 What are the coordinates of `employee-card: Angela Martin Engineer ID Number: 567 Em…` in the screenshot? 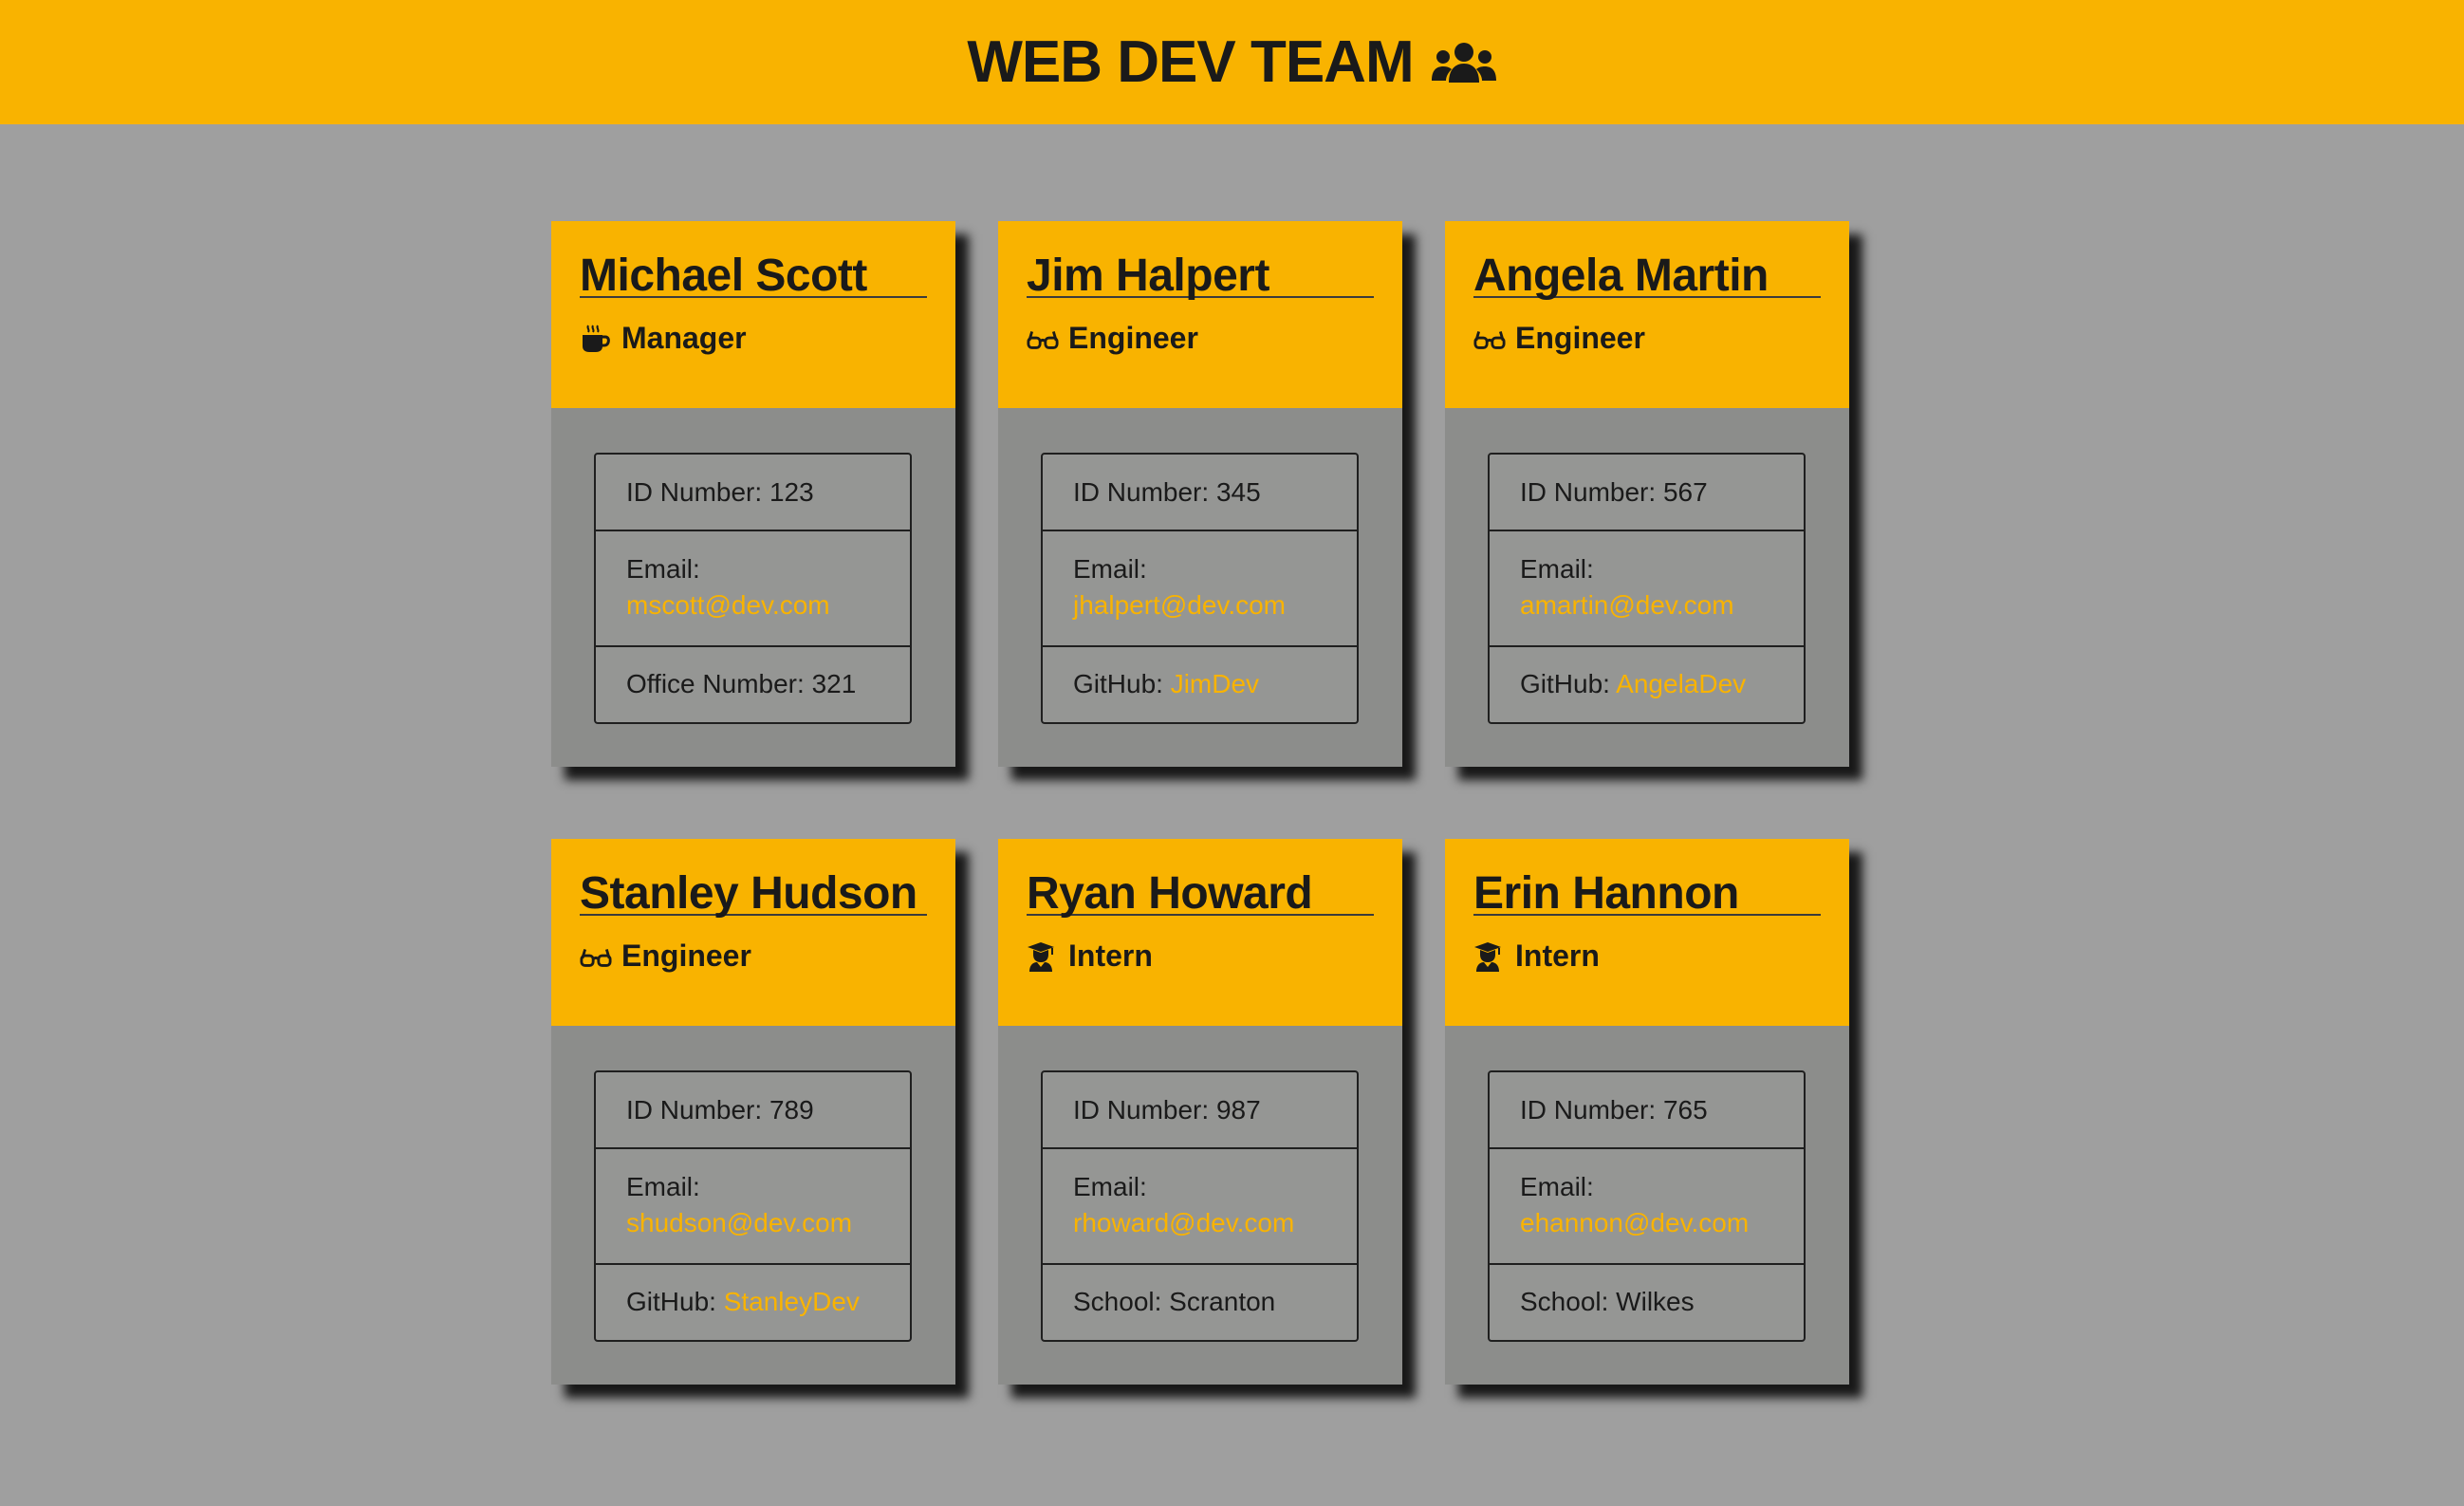 It's located at (1647, 494).